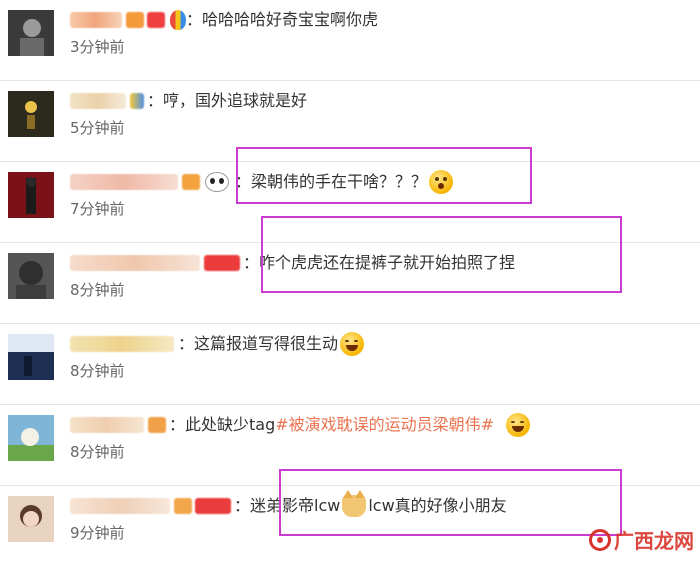  What do you see at coordinates (97, 128) in the screenshot?
I see `comment-time: 5分钟前` at bounding box center [97, 128].